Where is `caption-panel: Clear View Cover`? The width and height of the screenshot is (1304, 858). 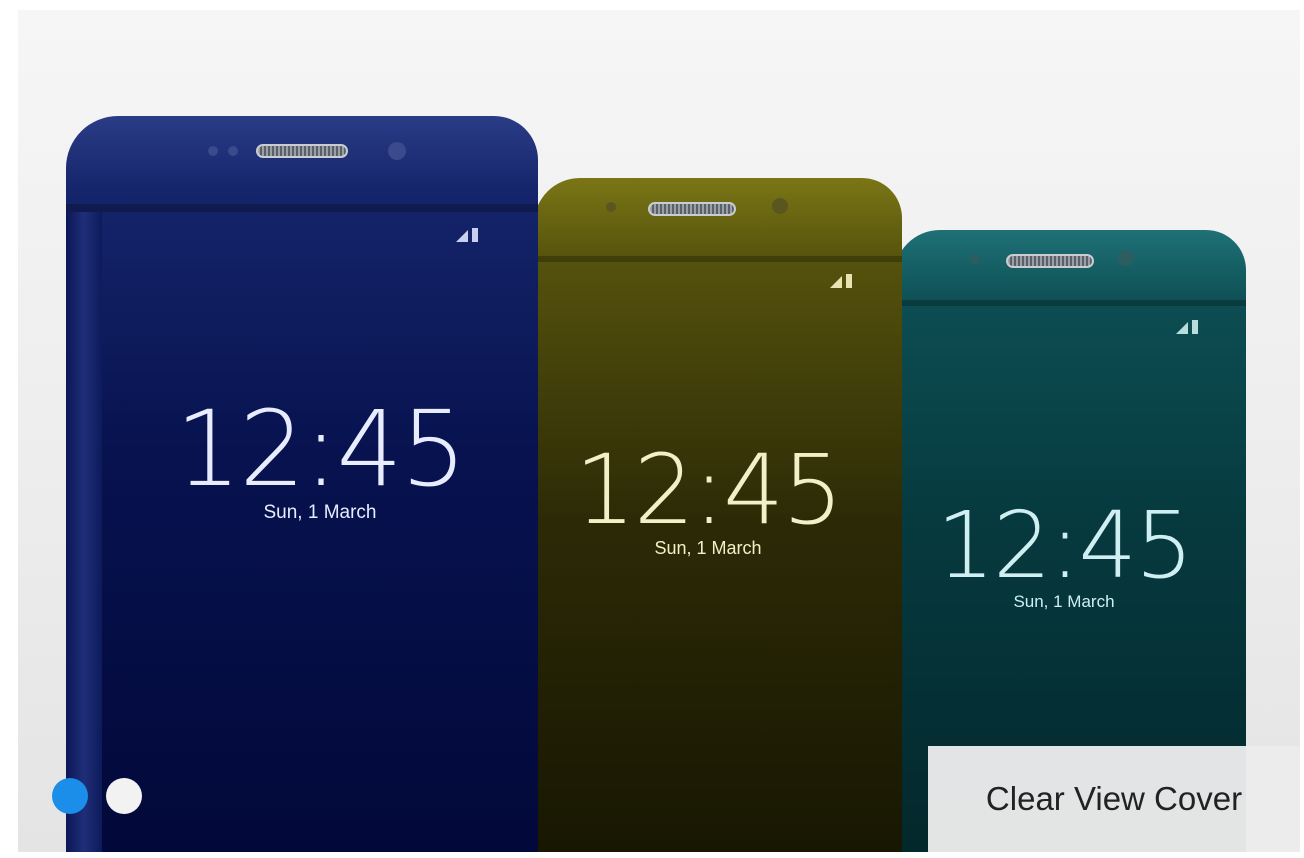
caption-panel: Clear View Cover is located at coordinates (1114, 799).